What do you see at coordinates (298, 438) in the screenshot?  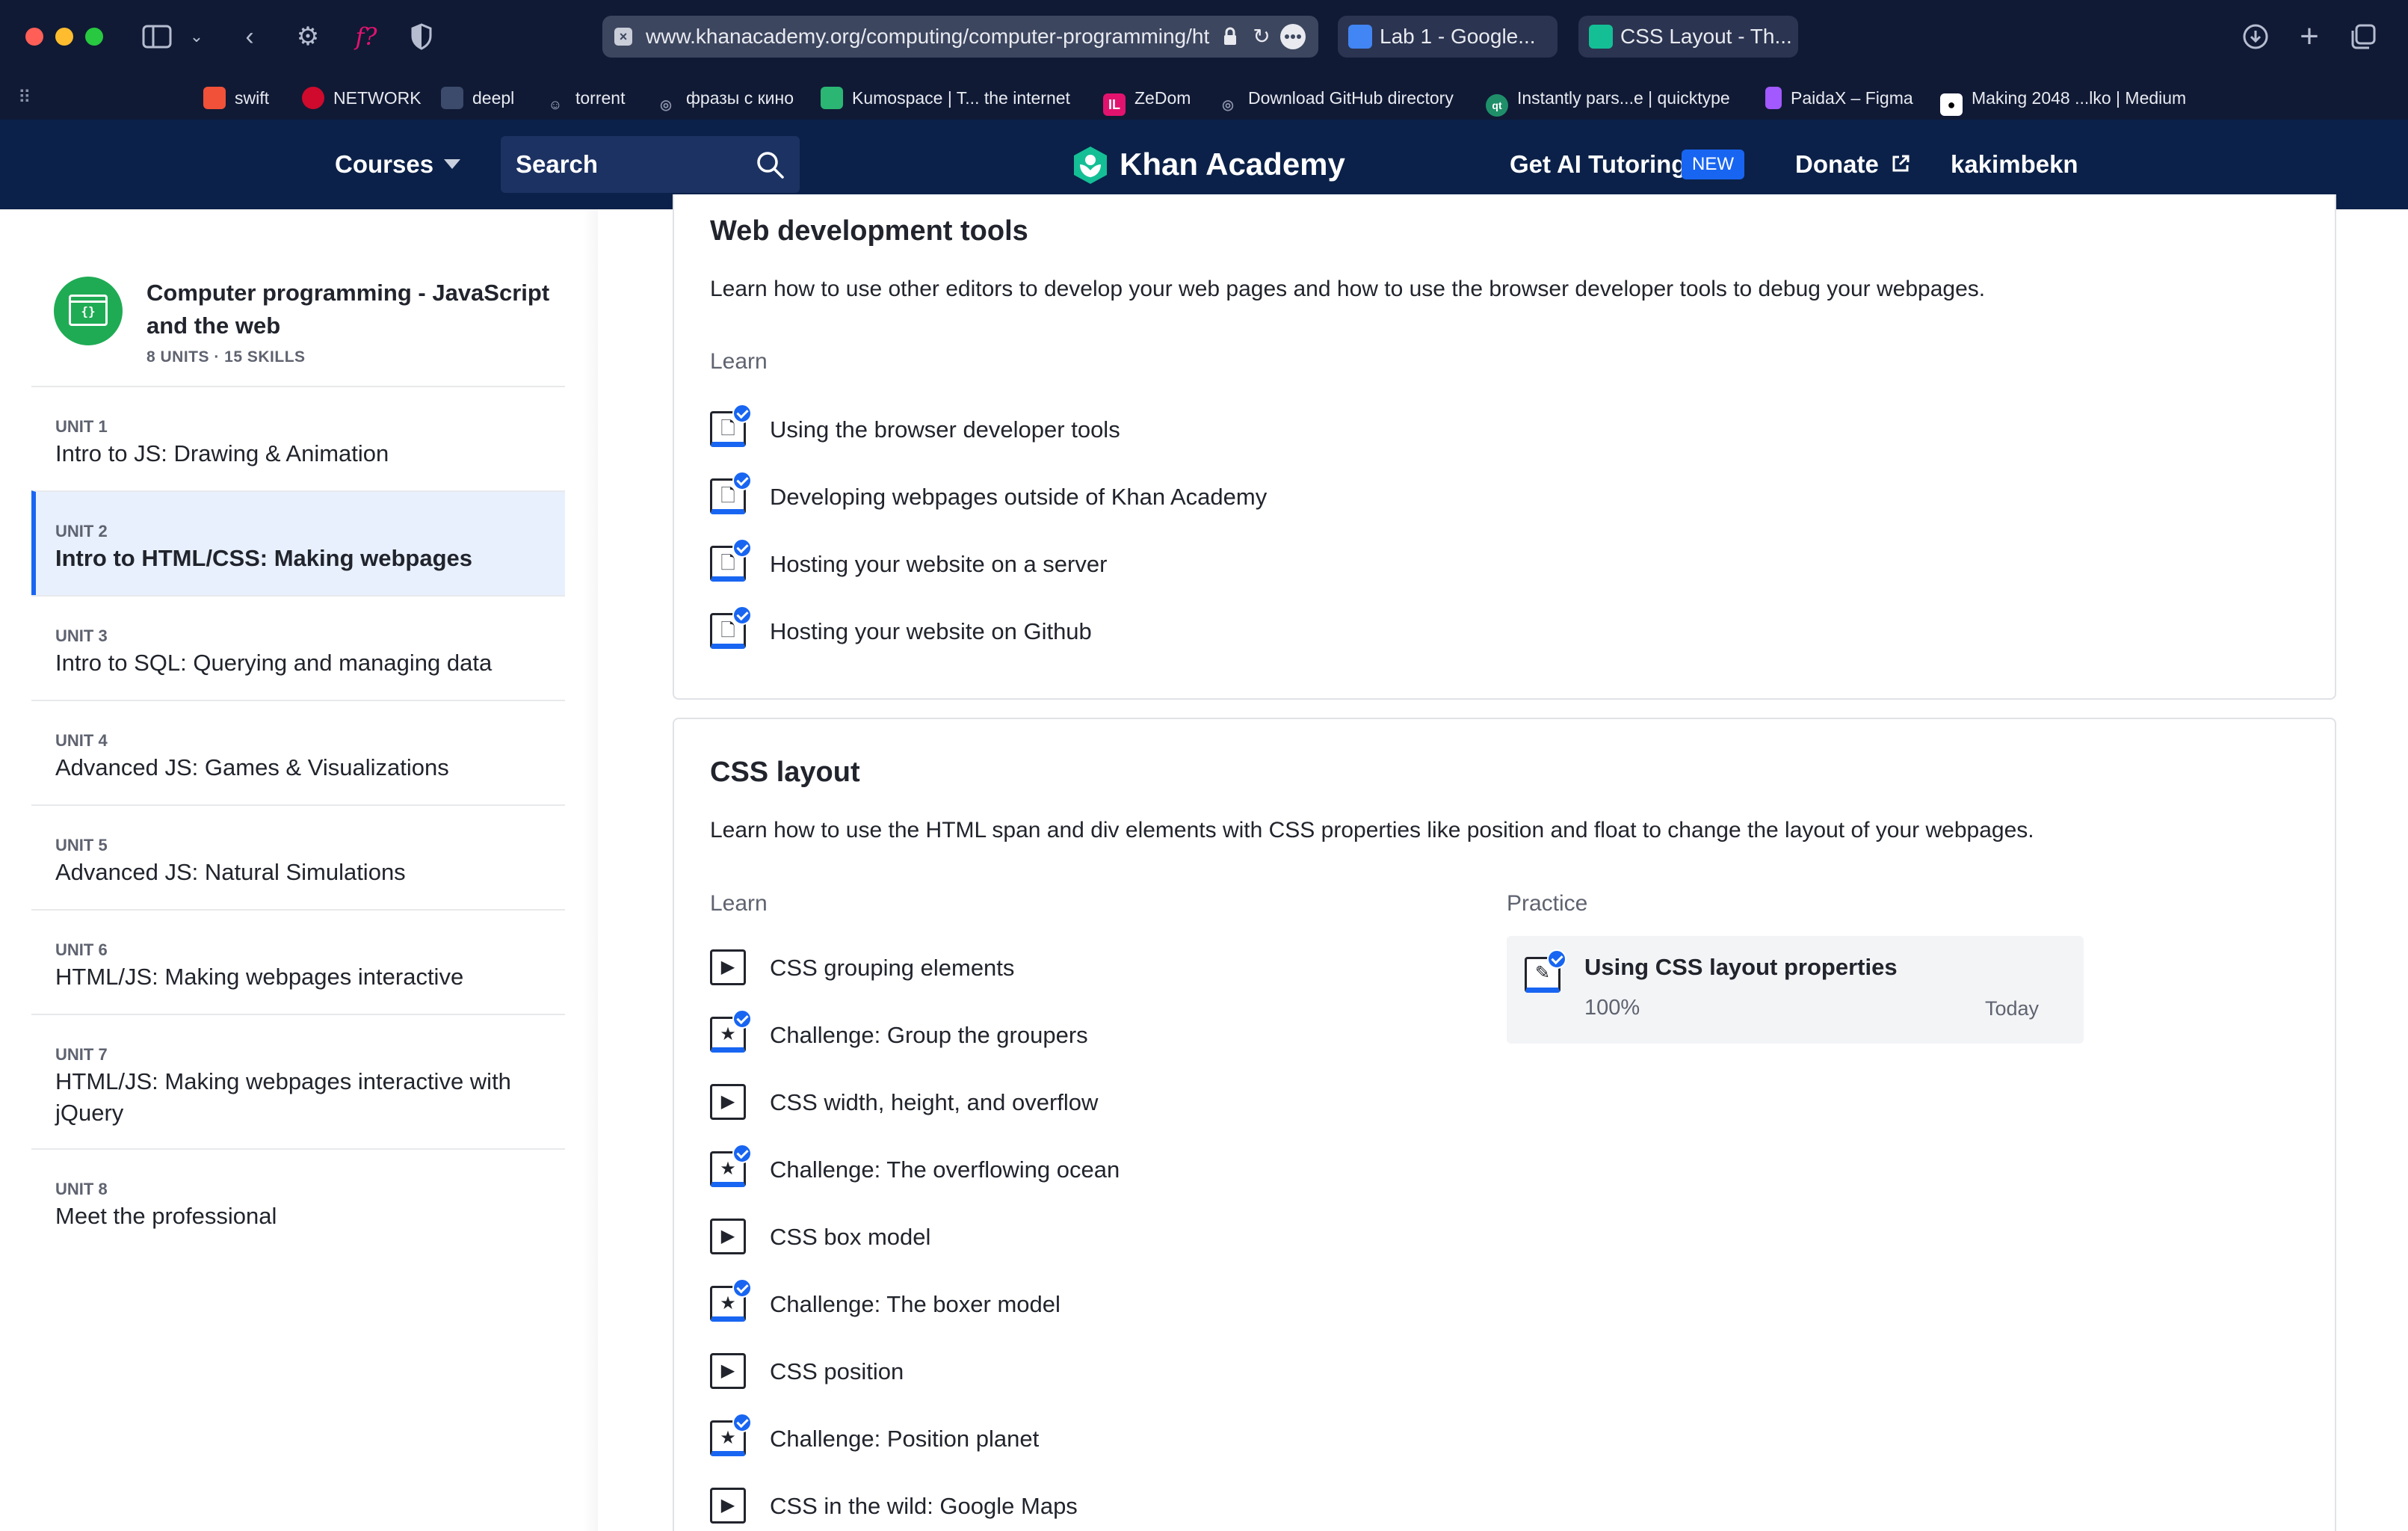 I see `sidebar-unit-1: UNIT 1 Intro to JS: Drawing & Animation` at bounding box center [298, 438].